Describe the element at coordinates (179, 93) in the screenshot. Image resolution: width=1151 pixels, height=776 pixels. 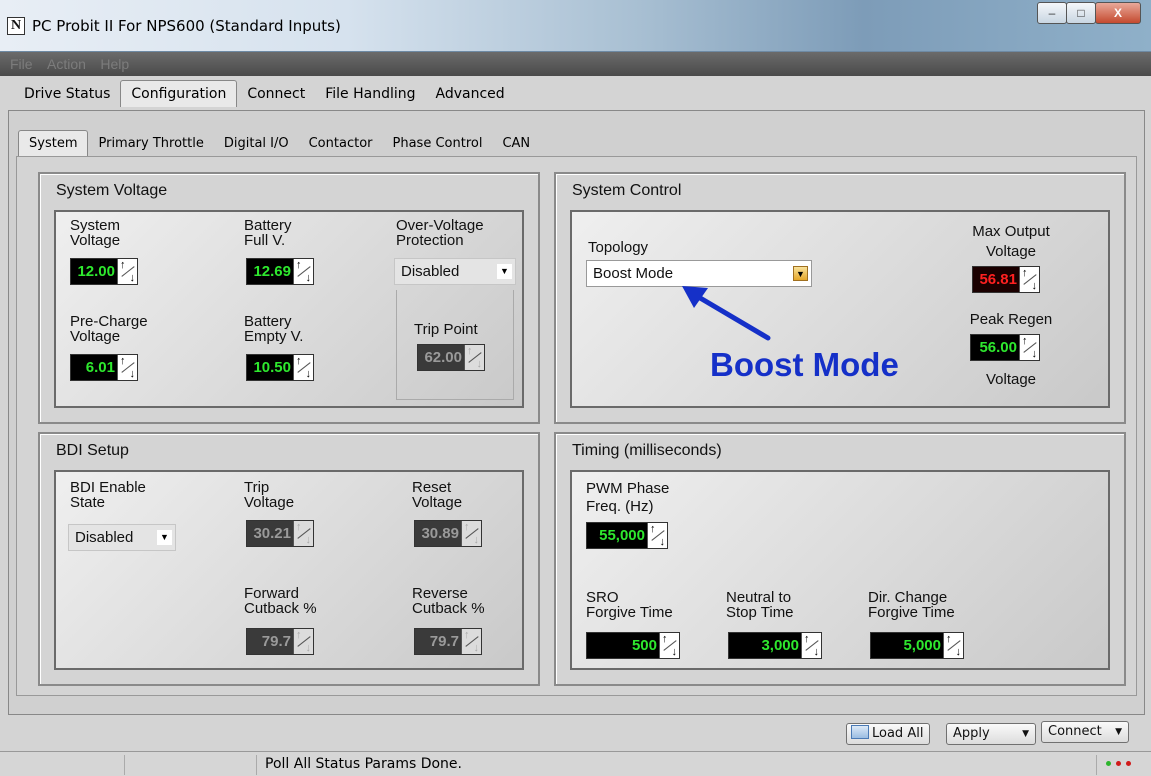
I see `tab-configuration: Configuration` at that location.